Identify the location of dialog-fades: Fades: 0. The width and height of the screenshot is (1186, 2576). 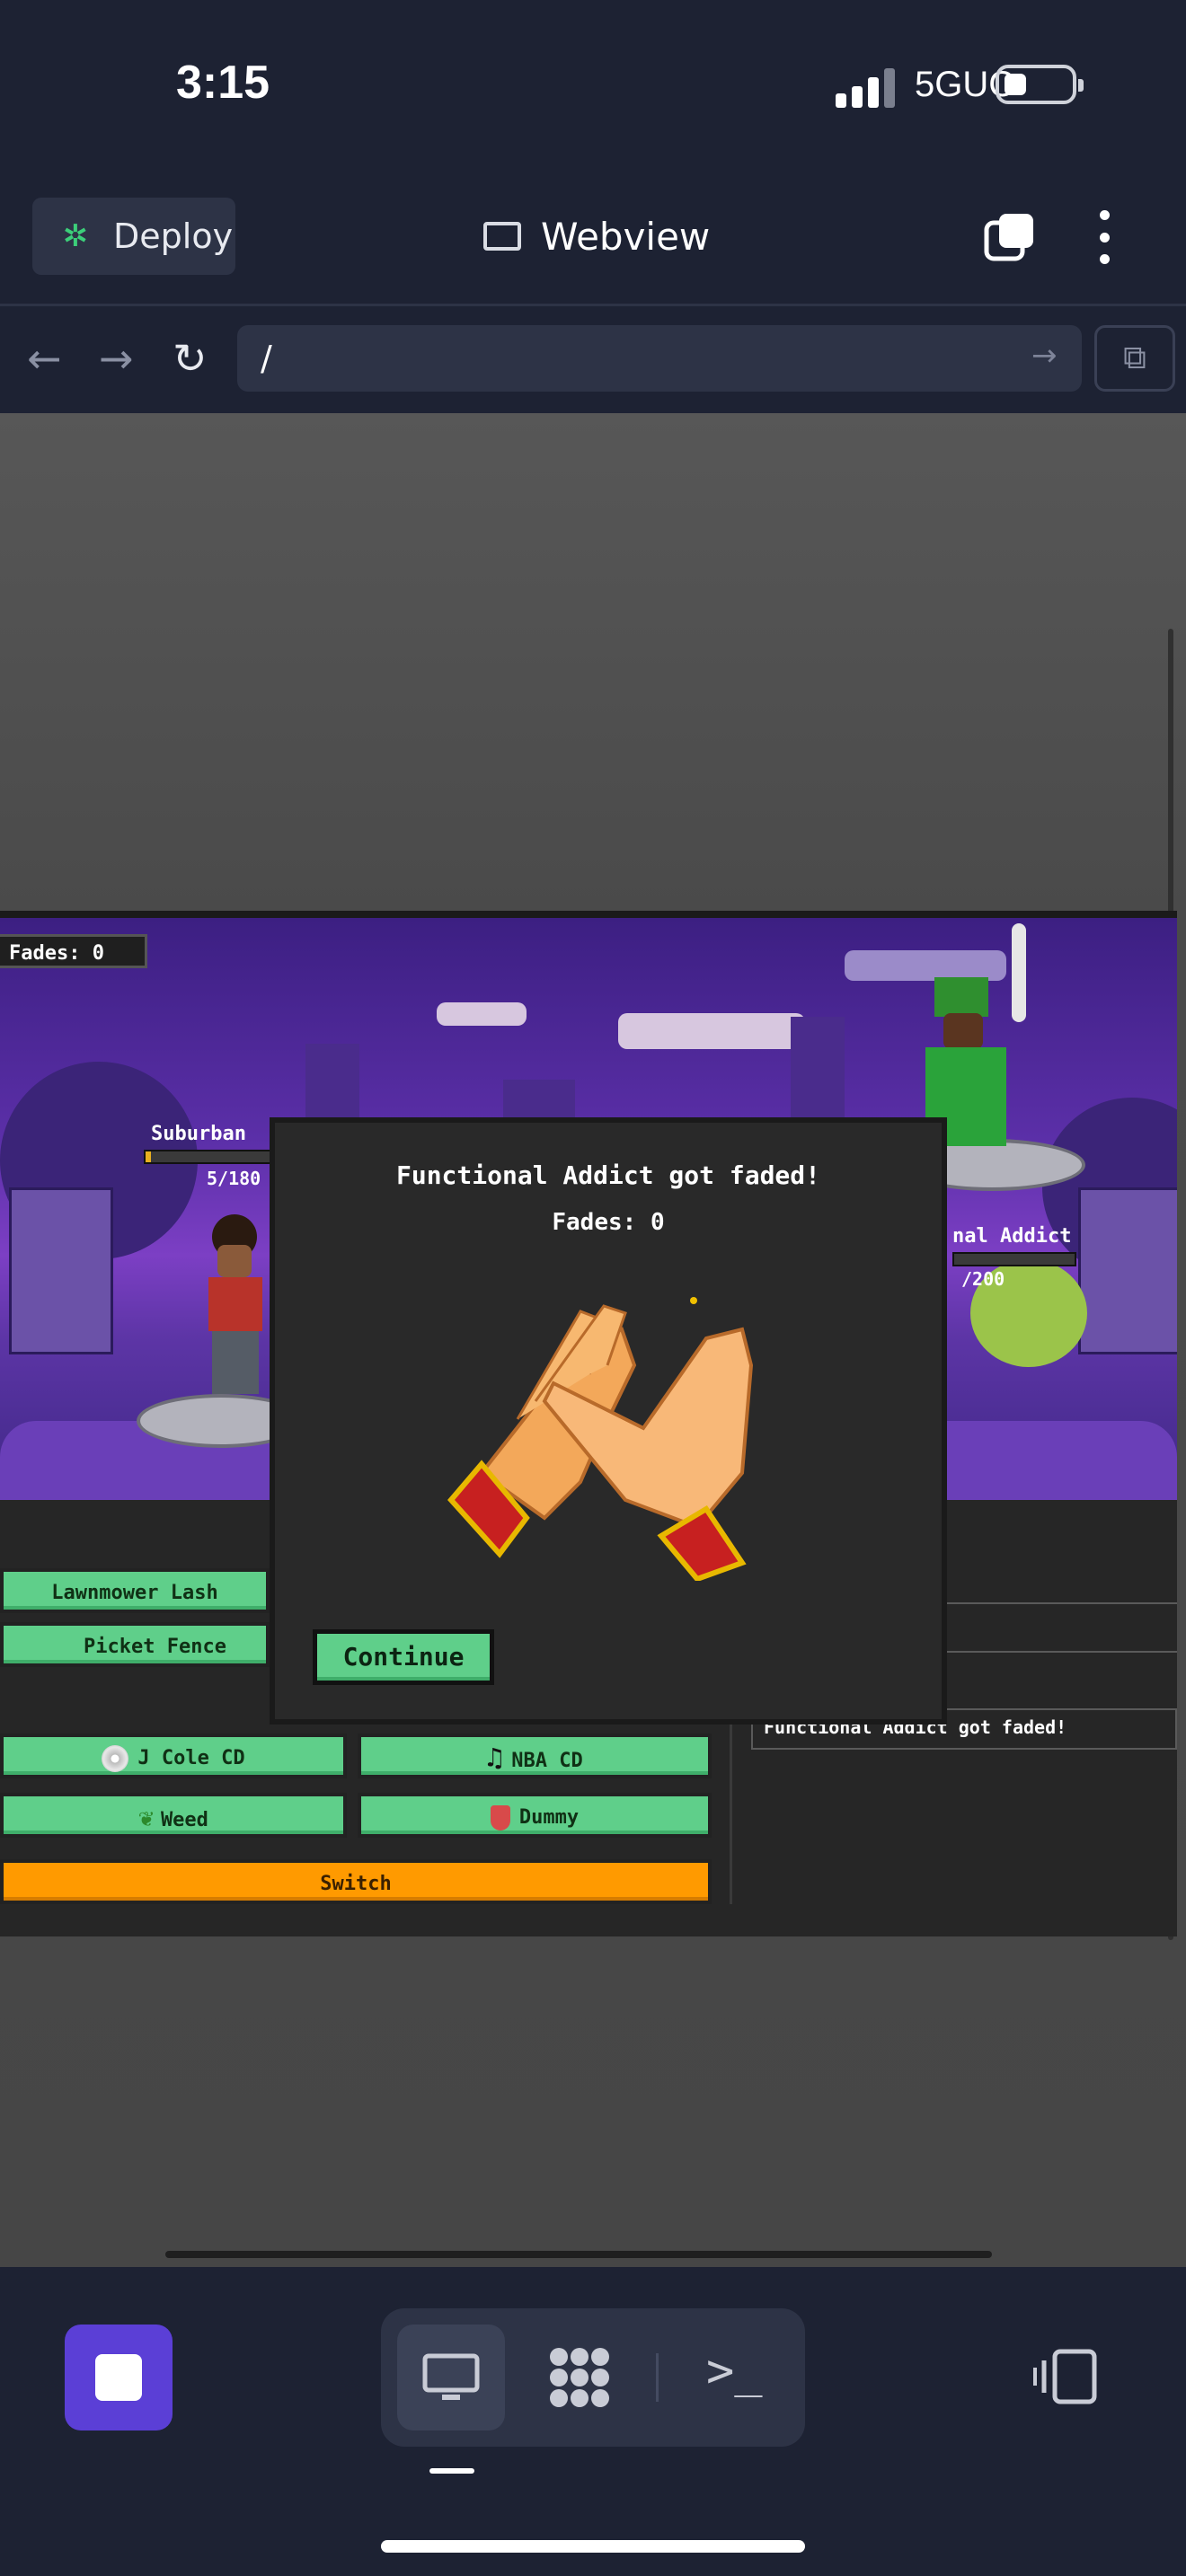
(608, 1222).